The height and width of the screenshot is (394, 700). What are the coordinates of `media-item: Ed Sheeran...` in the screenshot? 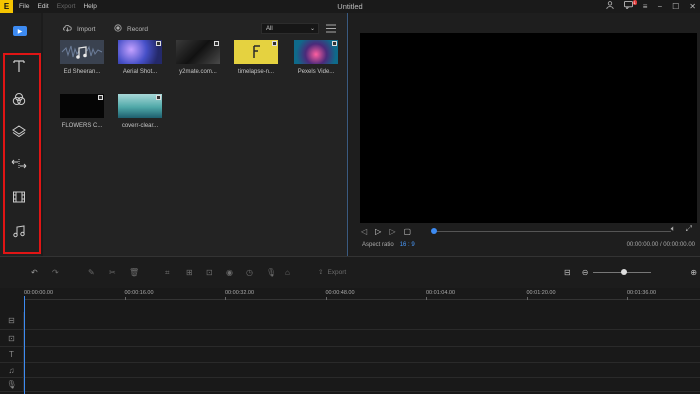 It's located at (82, 58).